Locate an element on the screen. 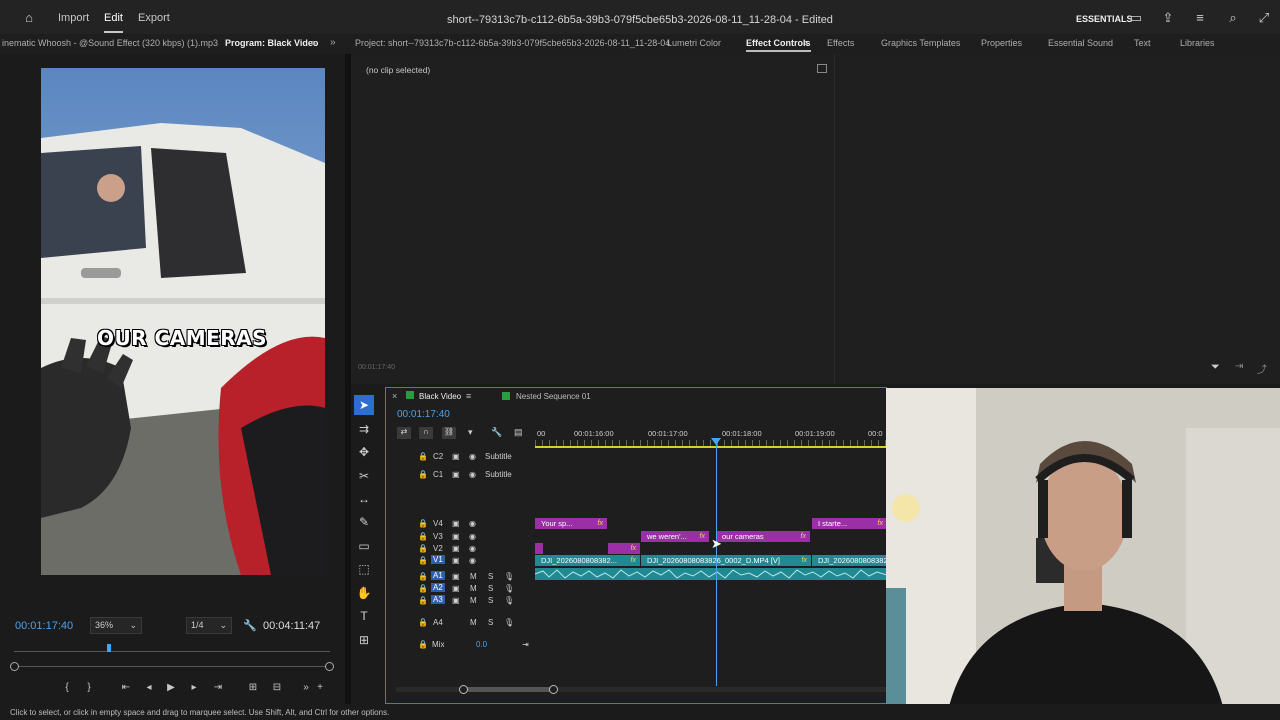 The height and width of the screenshot is (720, 1280). clip-v1-dji-a: DJI_2026080808382... fx is located at coordinates (587, 560).